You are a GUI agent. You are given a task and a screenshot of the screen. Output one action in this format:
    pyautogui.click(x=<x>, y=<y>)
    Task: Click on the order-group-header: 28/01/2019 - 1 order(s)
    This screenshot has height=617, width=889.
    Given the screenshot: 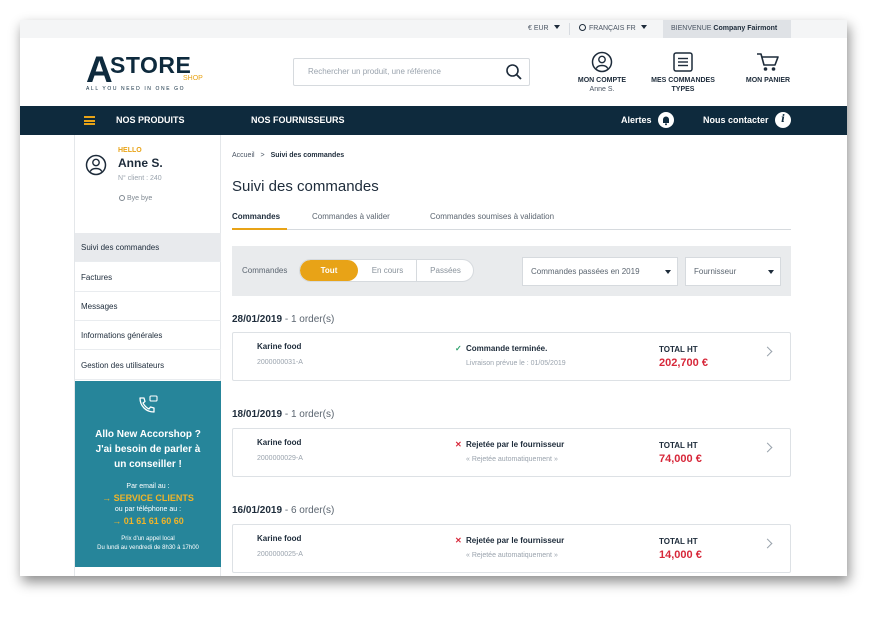 What is the action you would take?
    pyautogui.click(x=283, y=319)
    